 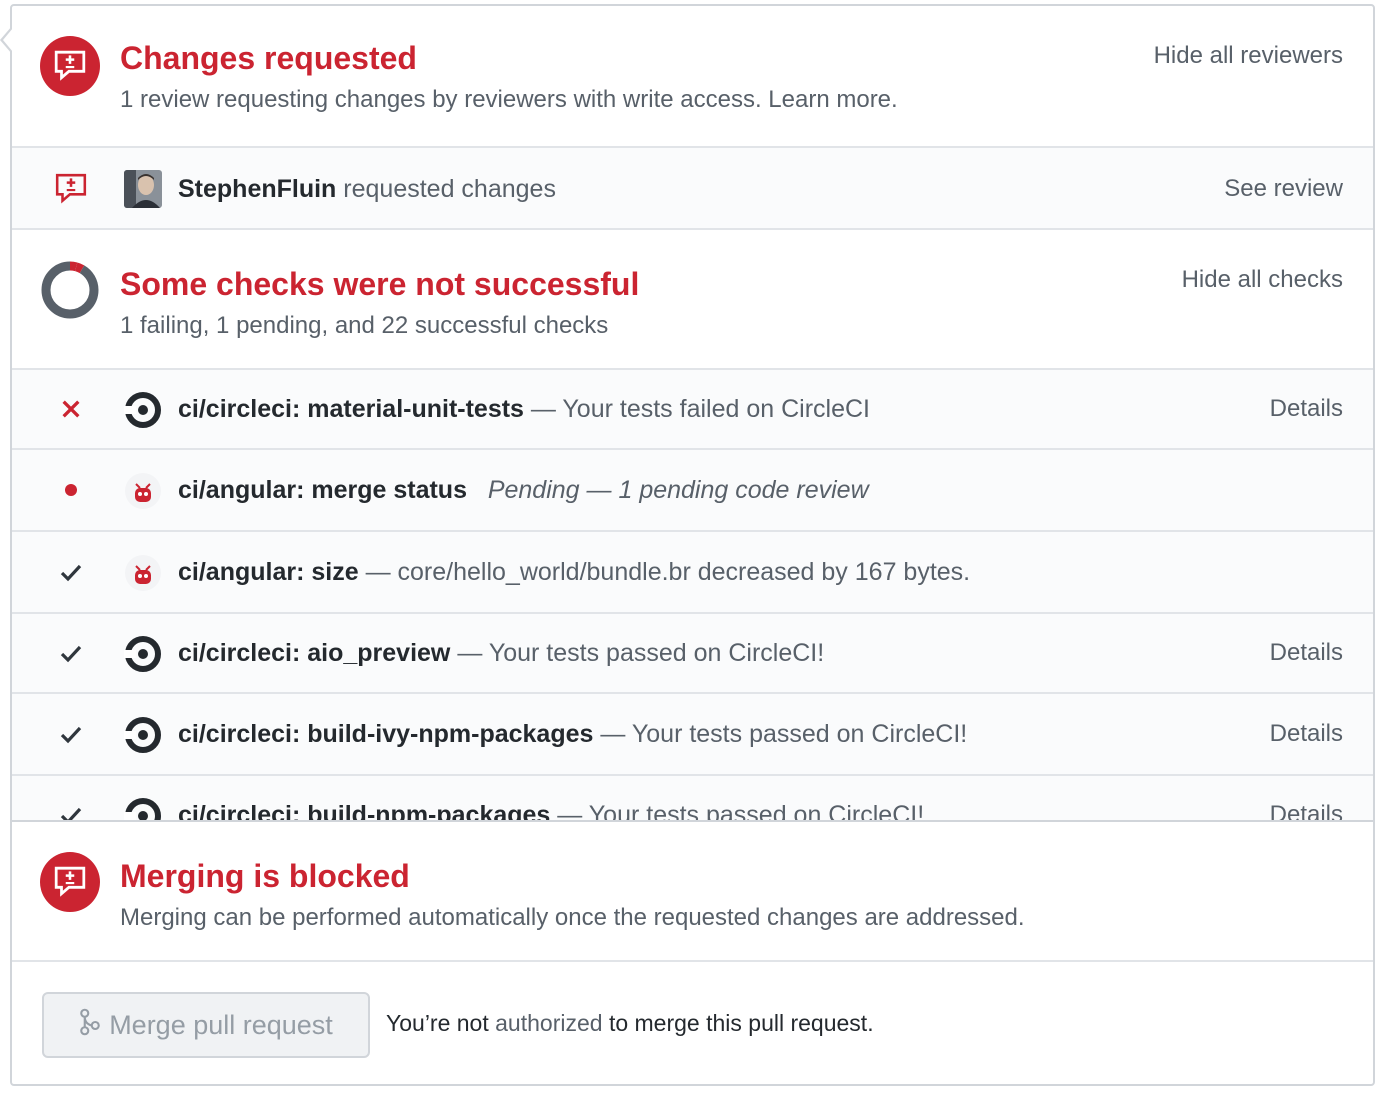 I want to click on reviews-title: Changes requested, so click(x=268, y=58).